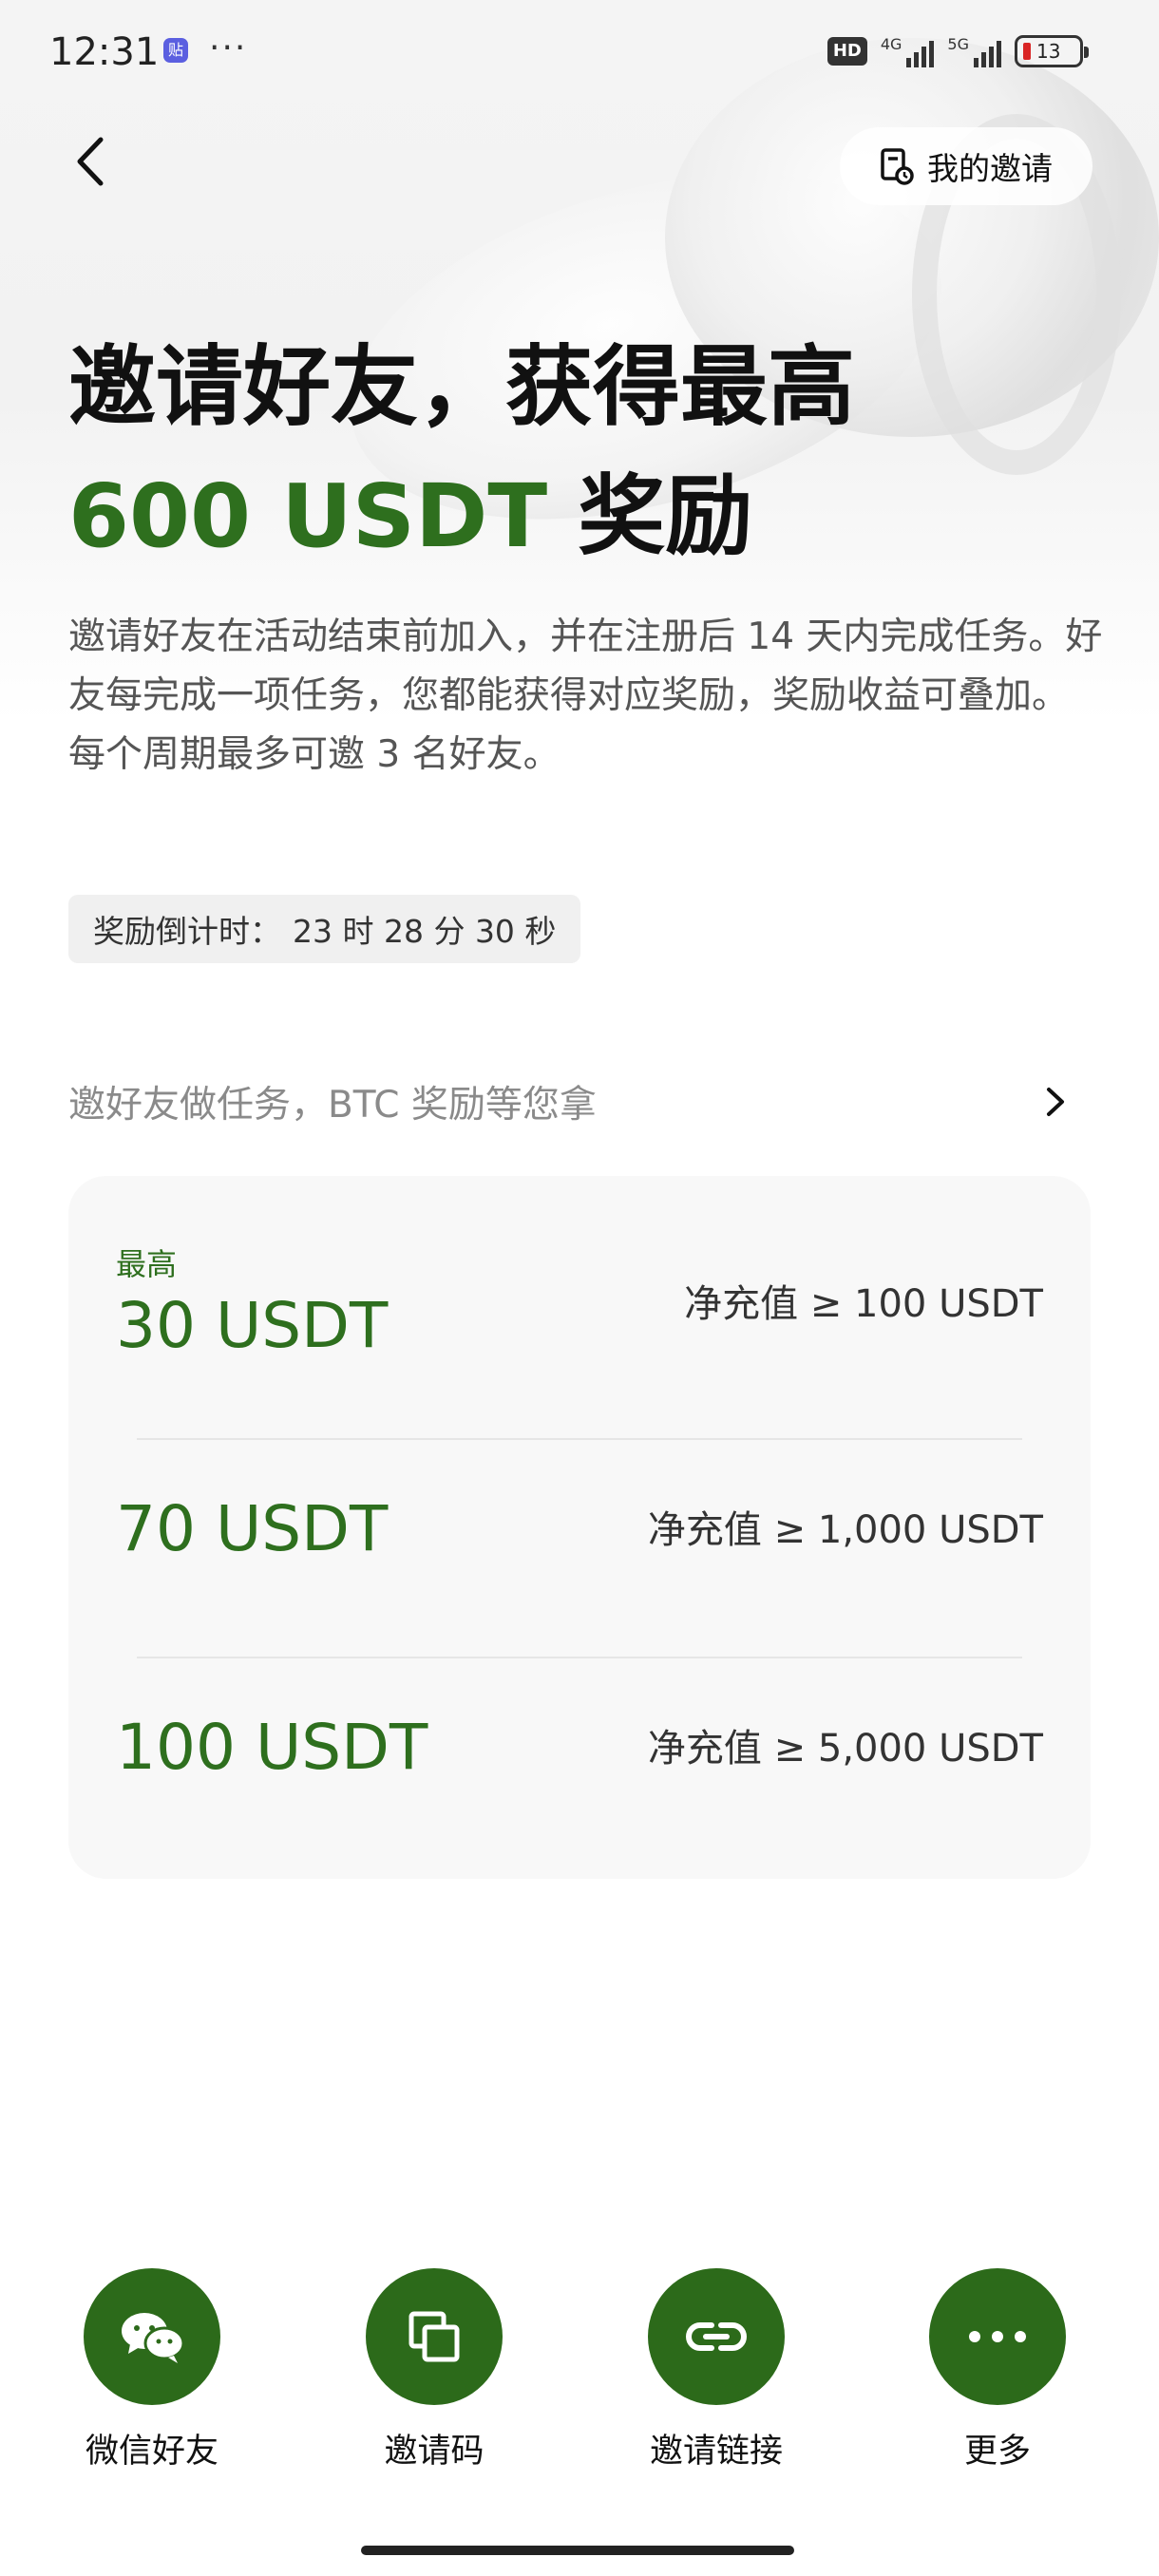  Describe the element at coordinates (228, 47) in the screenshot. I see `more-notifications-icon: ···` at that location.